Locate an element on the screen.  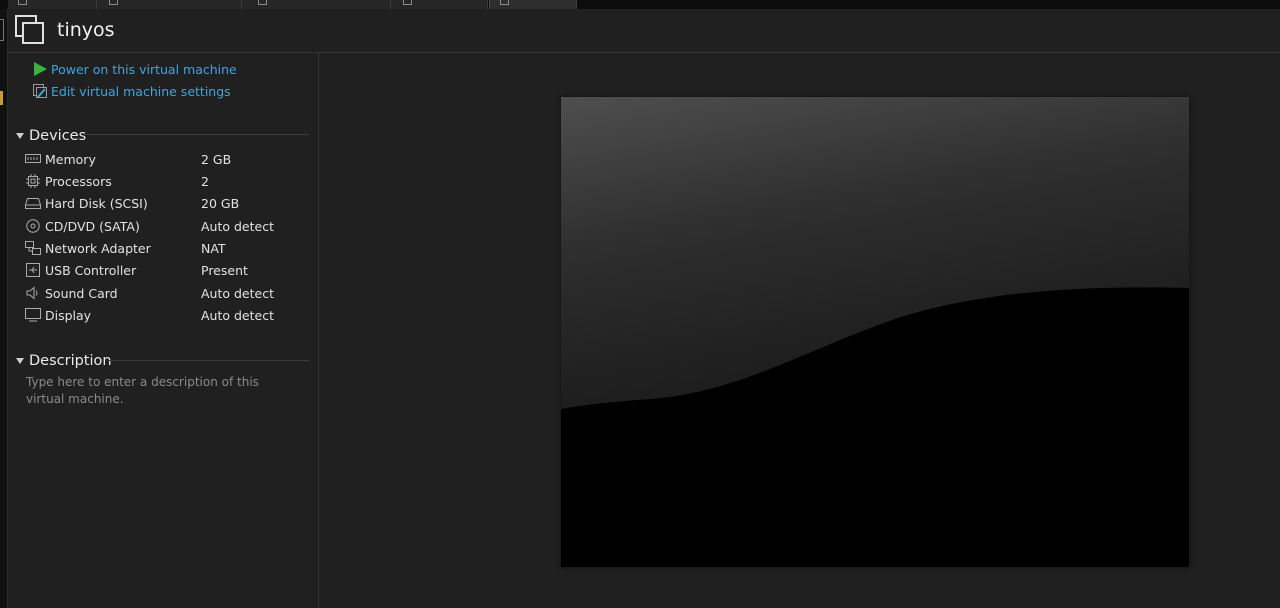
device-name: Network Adapter is located at coordinates (98, 248).